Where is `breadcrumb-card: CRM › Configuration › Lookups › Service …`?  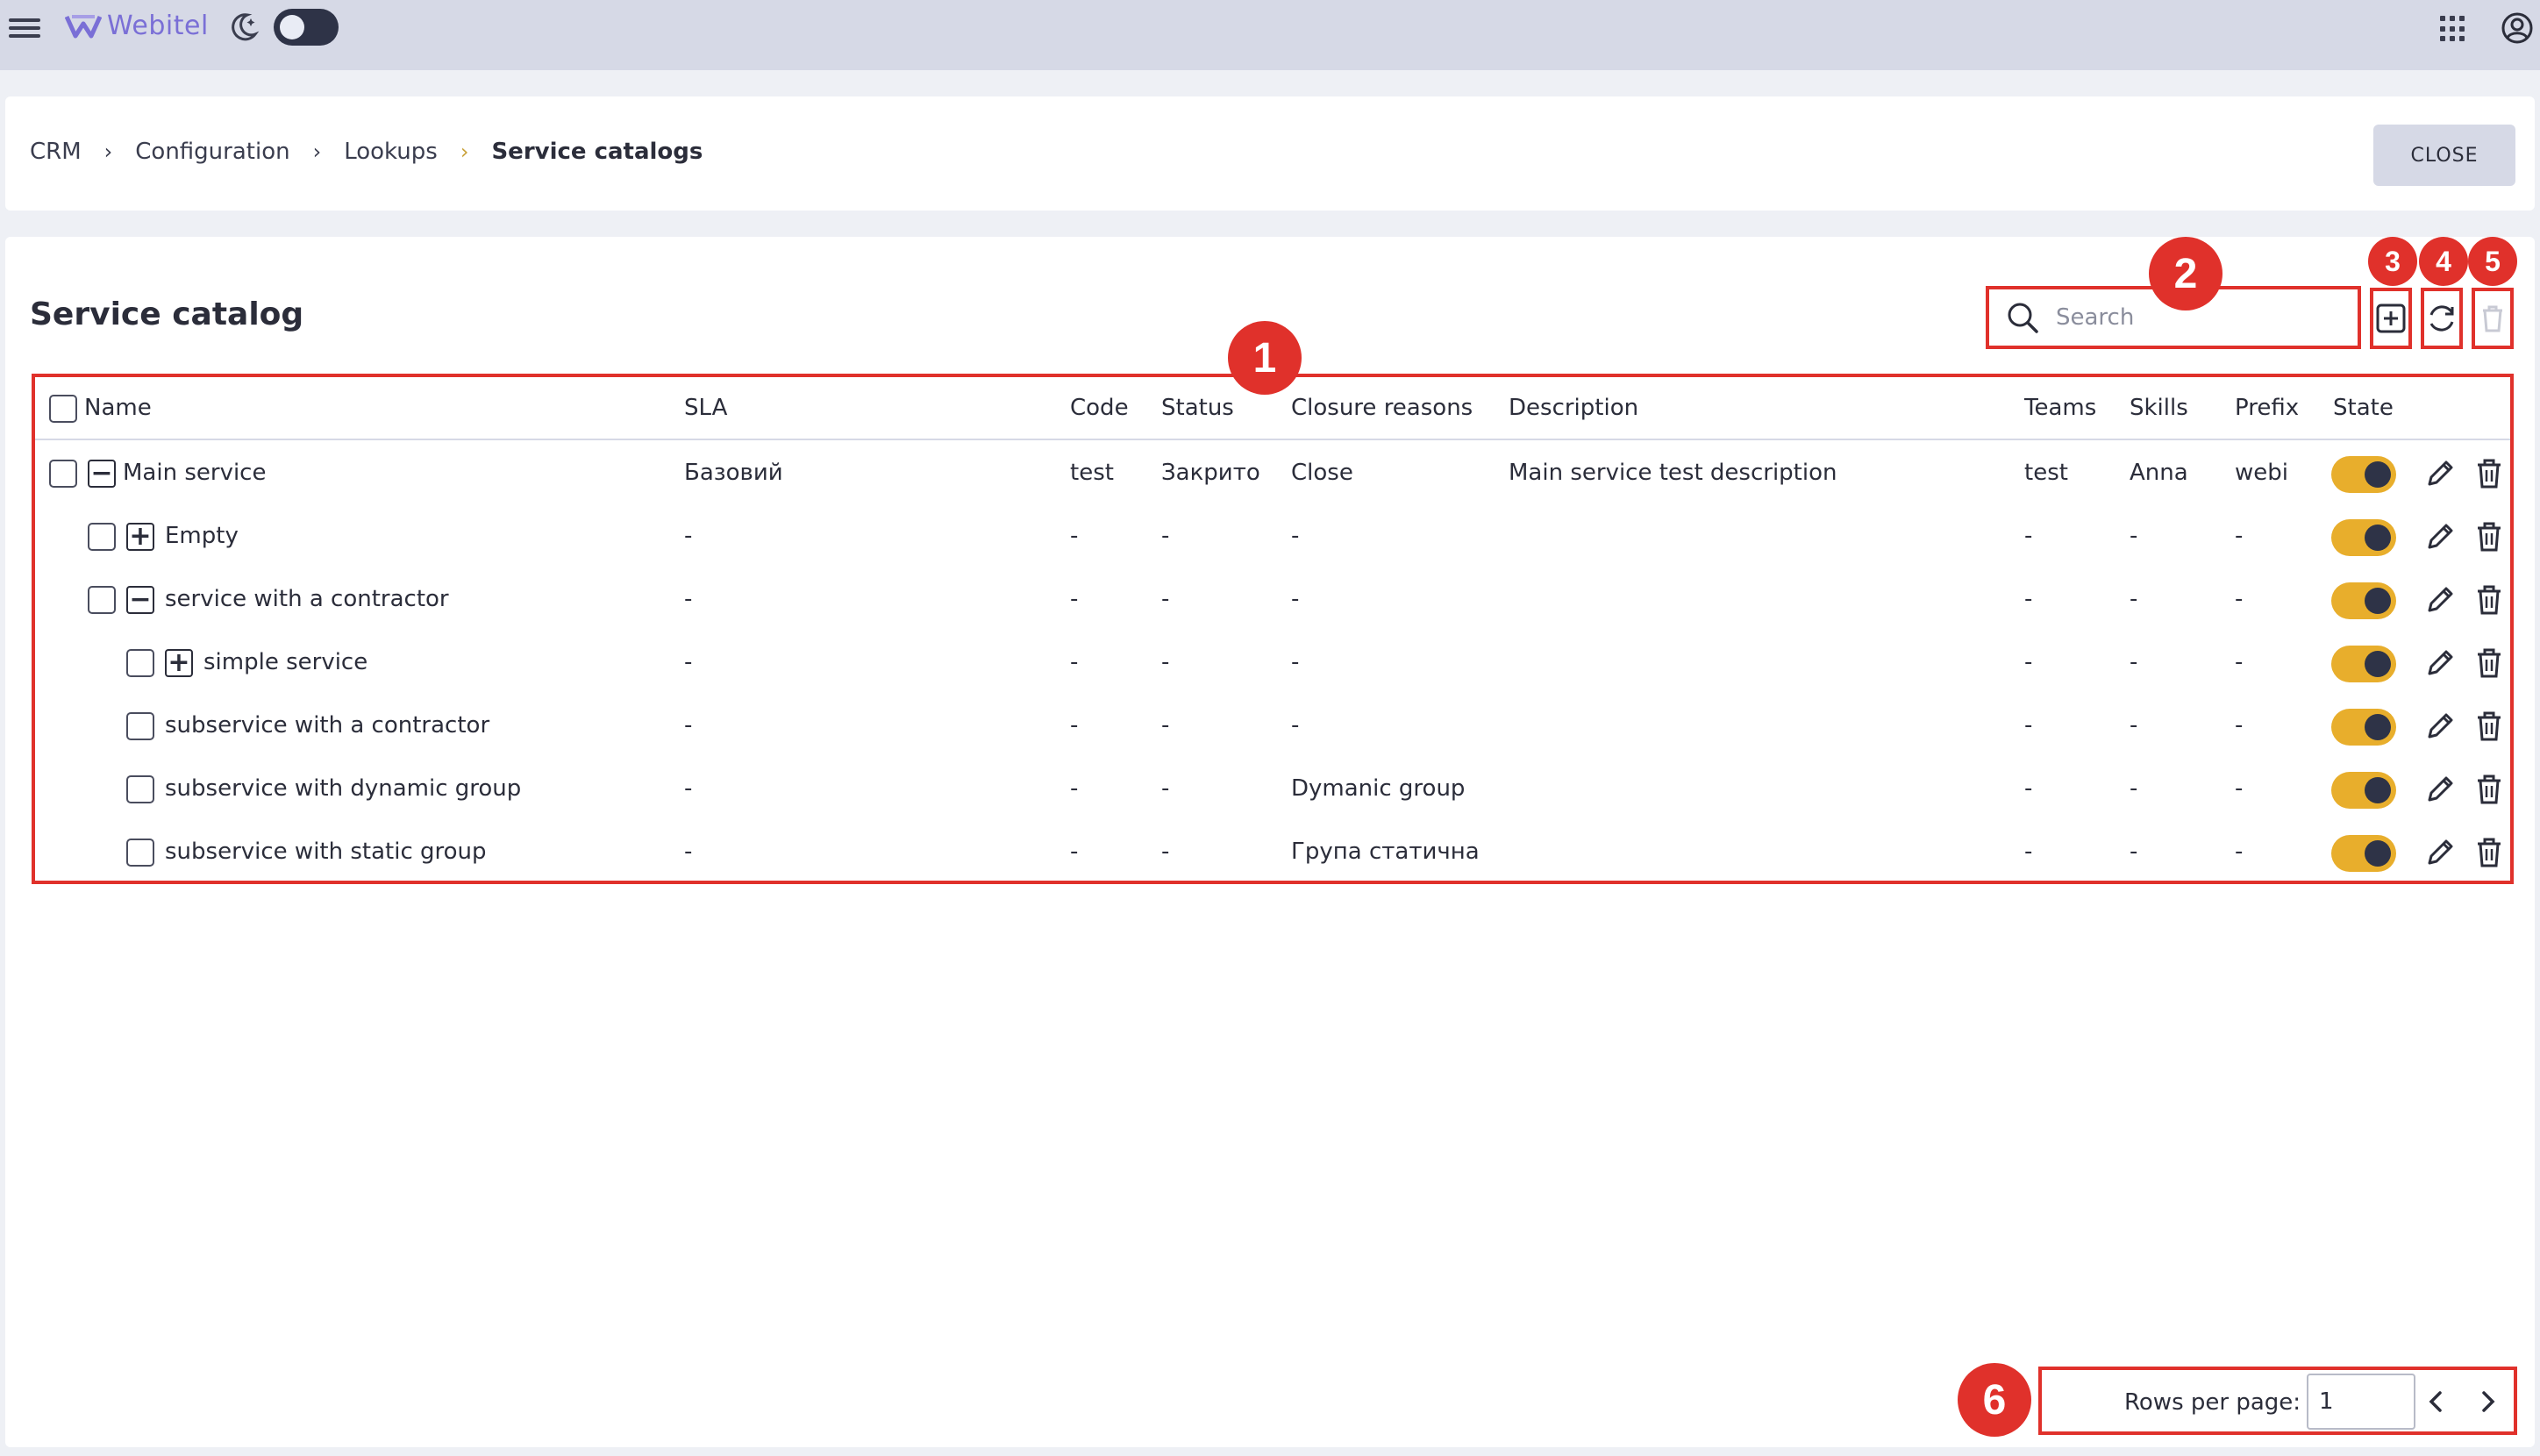
breadcrumb-card: CRM › Configuration › Lookups › Service … is located at coordinates (1270, 153).